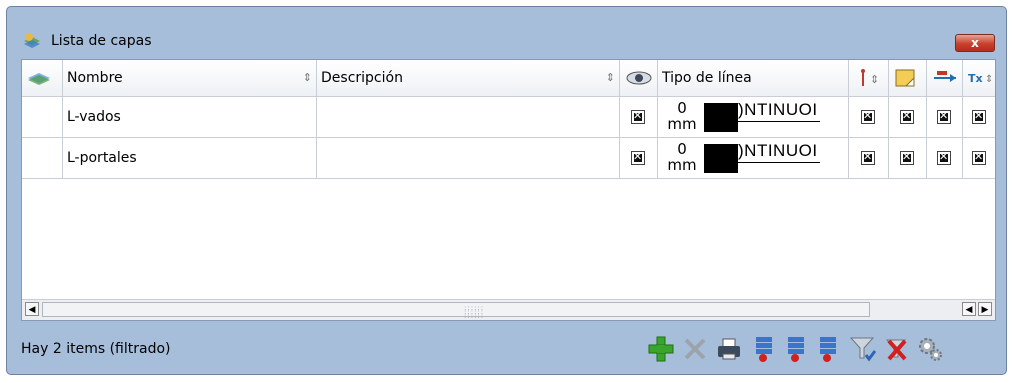  Describe the element at coordinates (190, 78) in the screenshot. I see `header-nombre: Nombre ⇕` at that location.